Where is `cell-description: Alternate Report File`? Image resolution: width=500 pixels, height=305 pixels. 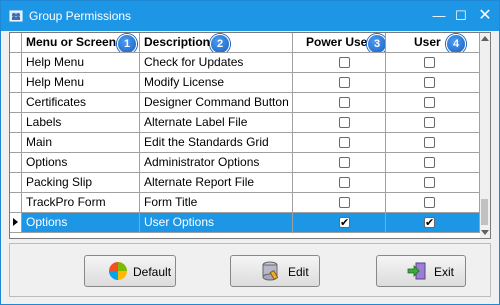 cell-description: Alternate Report File is located at coordinates (216, 182).